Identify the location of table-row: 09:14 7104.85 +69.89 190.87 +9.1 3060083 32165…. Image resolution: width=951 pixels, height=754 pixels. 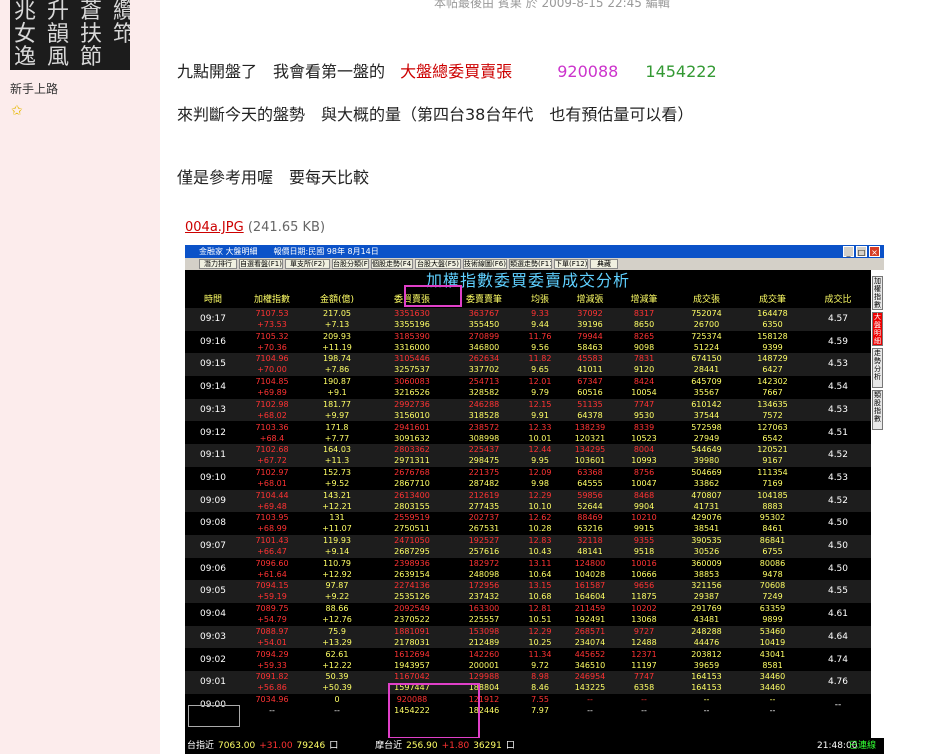
(528, 387).